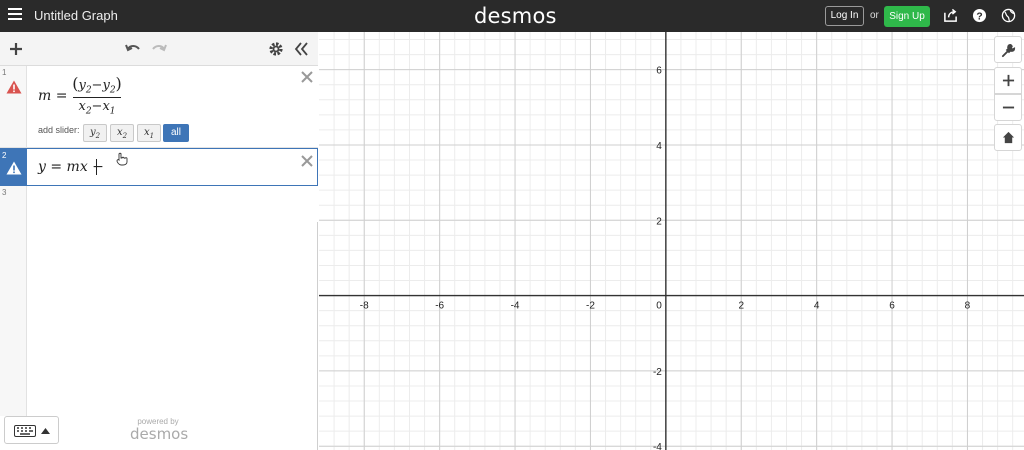  I want to click on keyboard-toggle-button, so click(31, 430).